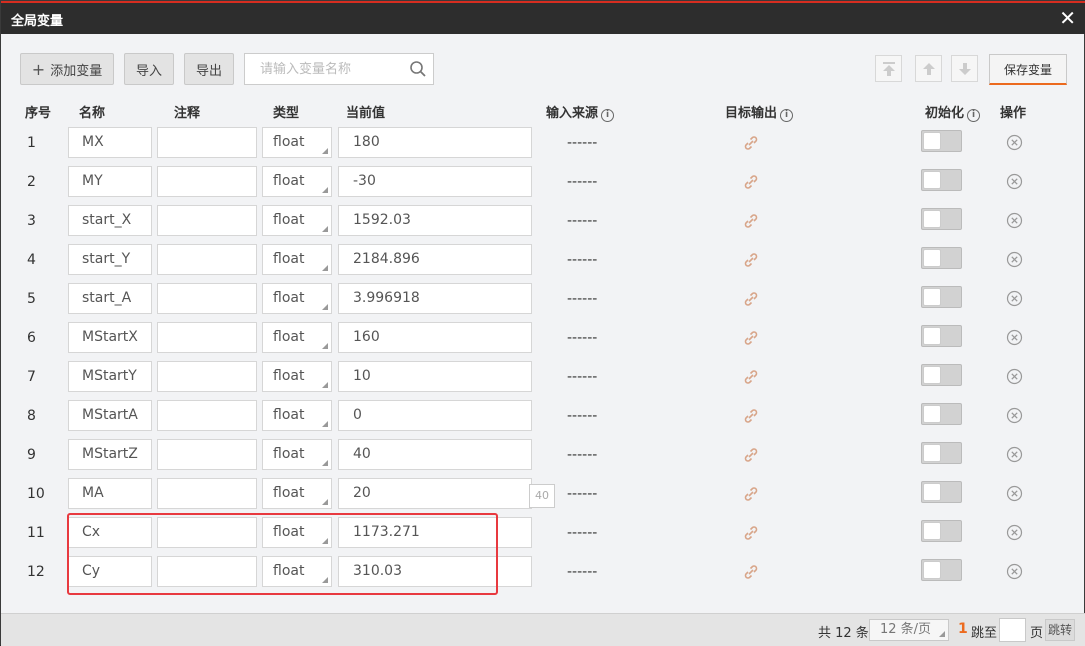  What do you see at coordinates (963, 629) in the screenshot?
I see `current-page: 1` at bounding box center [963, 629].